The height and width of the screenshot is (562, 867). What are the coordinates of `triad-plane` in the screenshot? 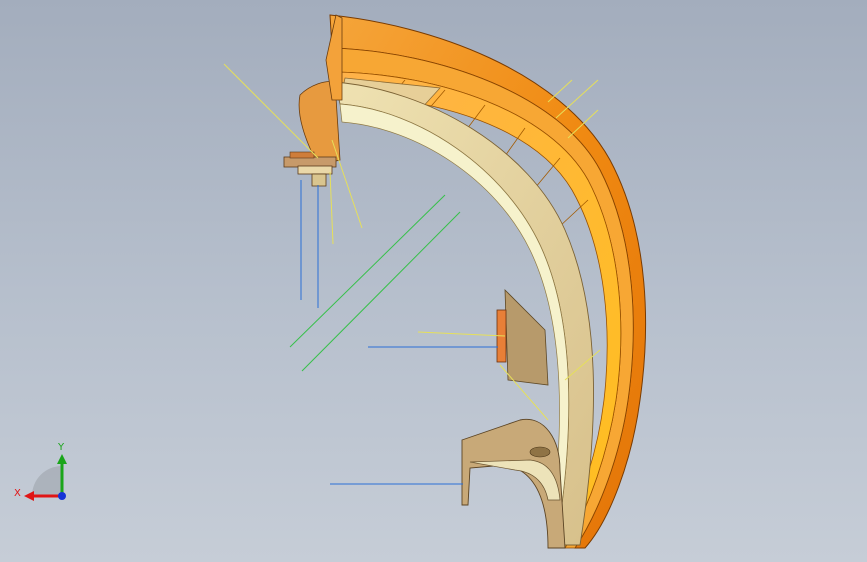 It's located at (47, 481).